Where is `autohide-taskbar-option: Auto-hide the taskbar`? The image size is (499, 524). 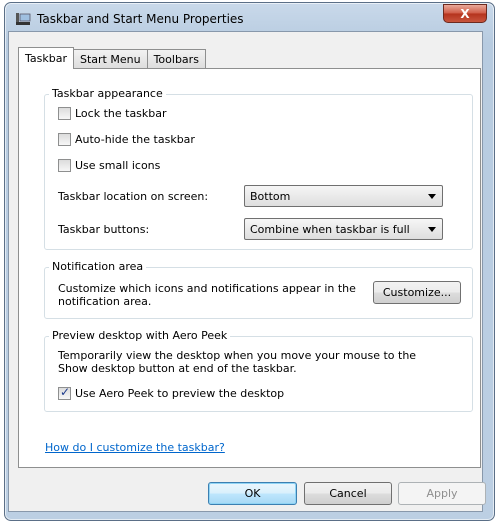
autohide-taskbar-option: Auto-hide the taskbar is located at coordinates (126, 139).